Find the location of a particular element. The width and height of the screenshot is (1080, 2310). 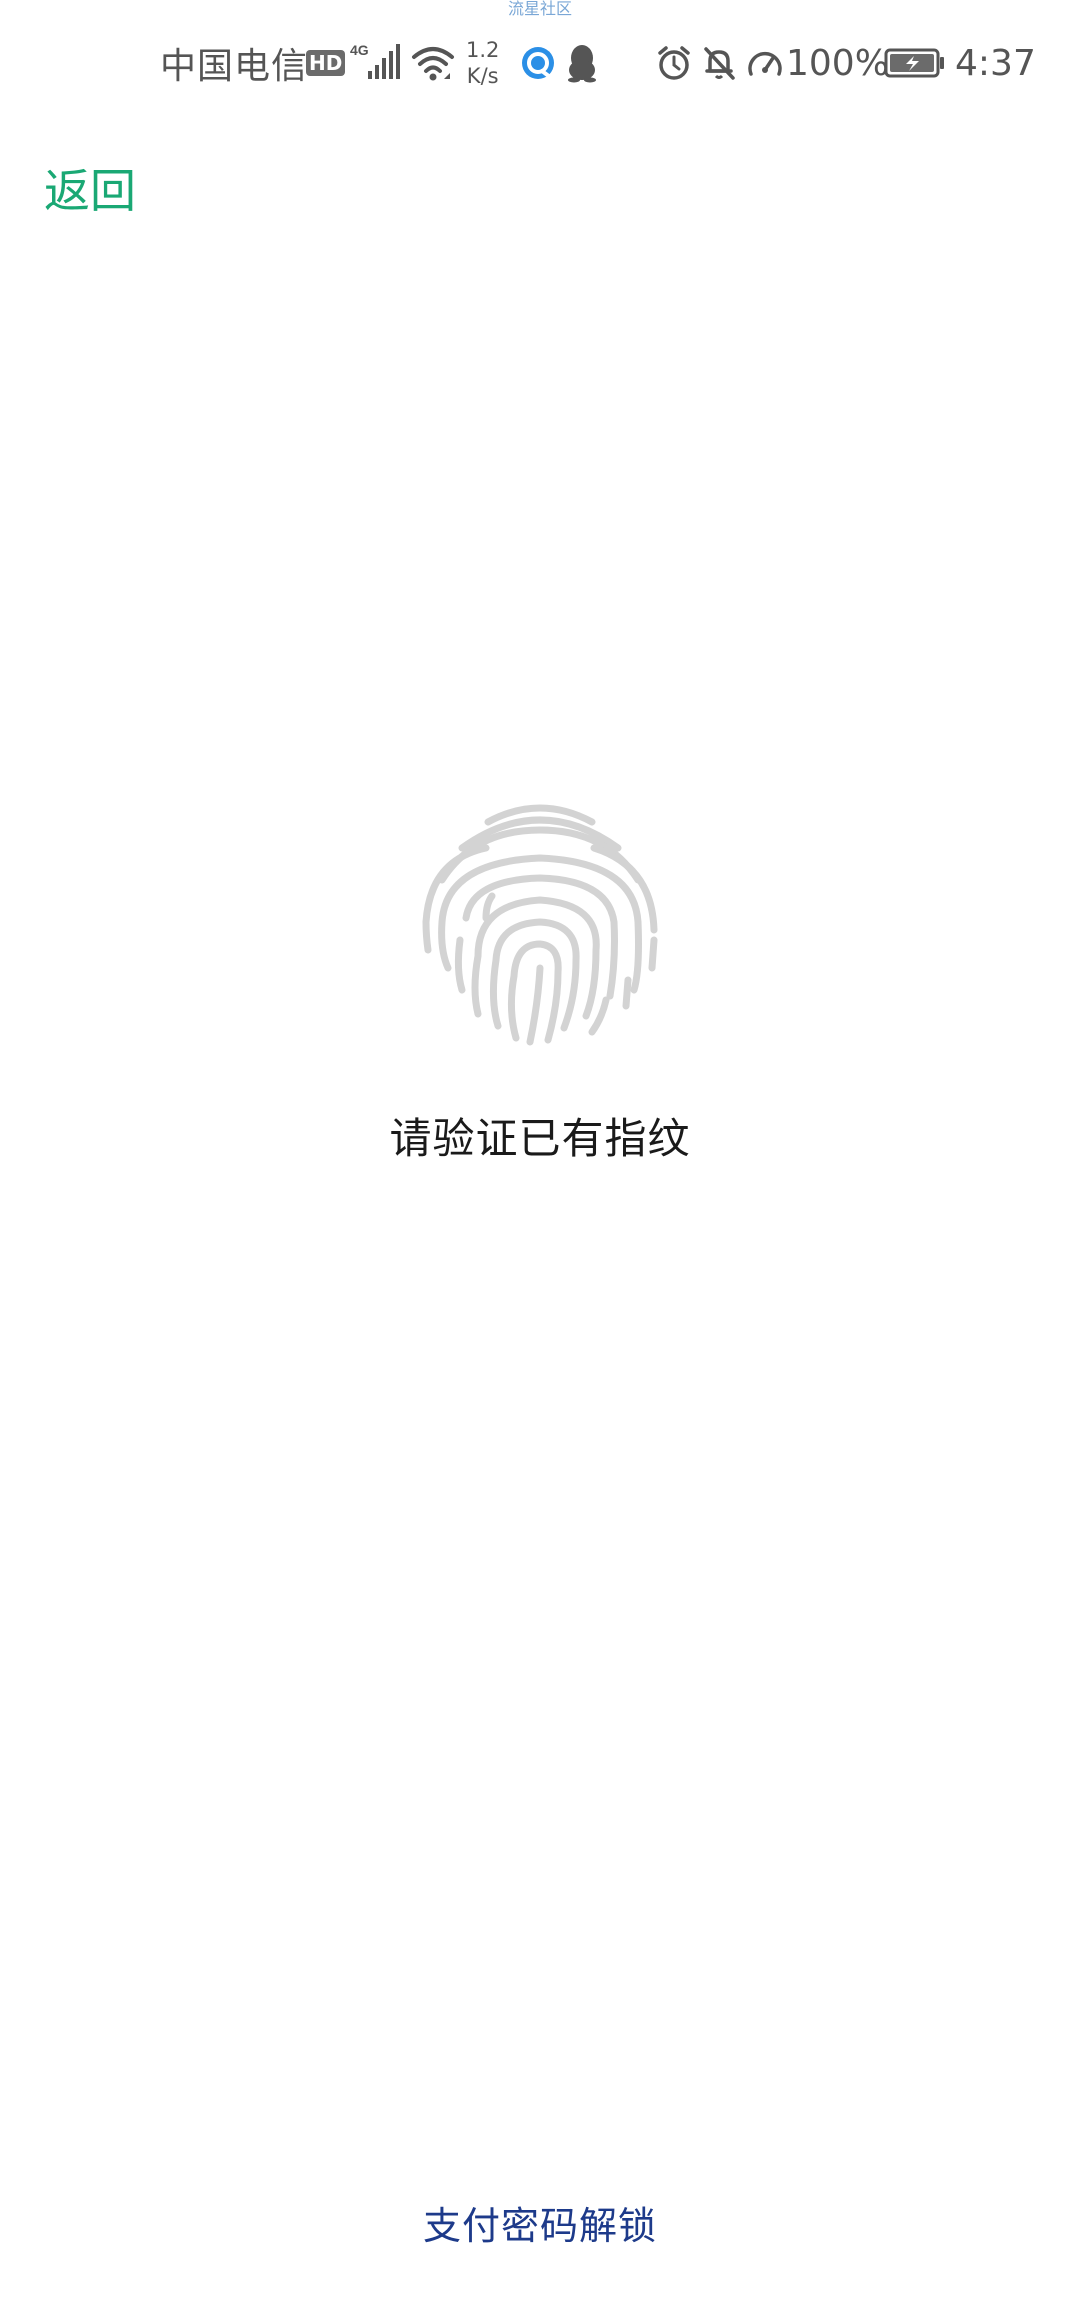

battery-percent: 100% is located at coordinates (837, 63).